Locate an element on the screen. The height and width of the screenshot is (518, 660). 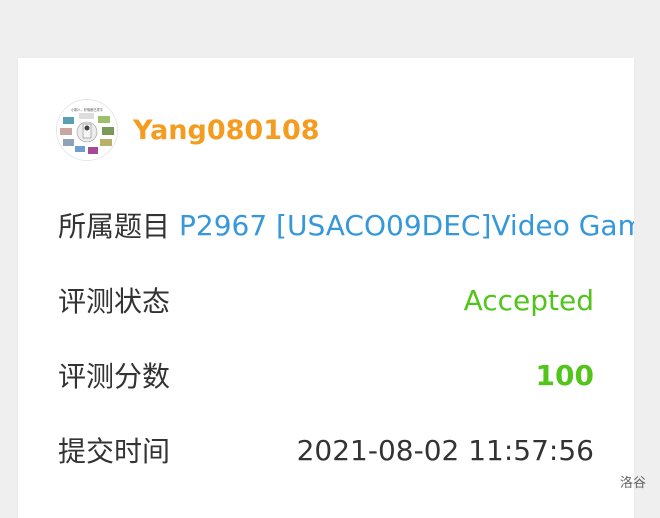
avatar-image: 小刚人，好像都已重平 is located at coordinates (87, 130).